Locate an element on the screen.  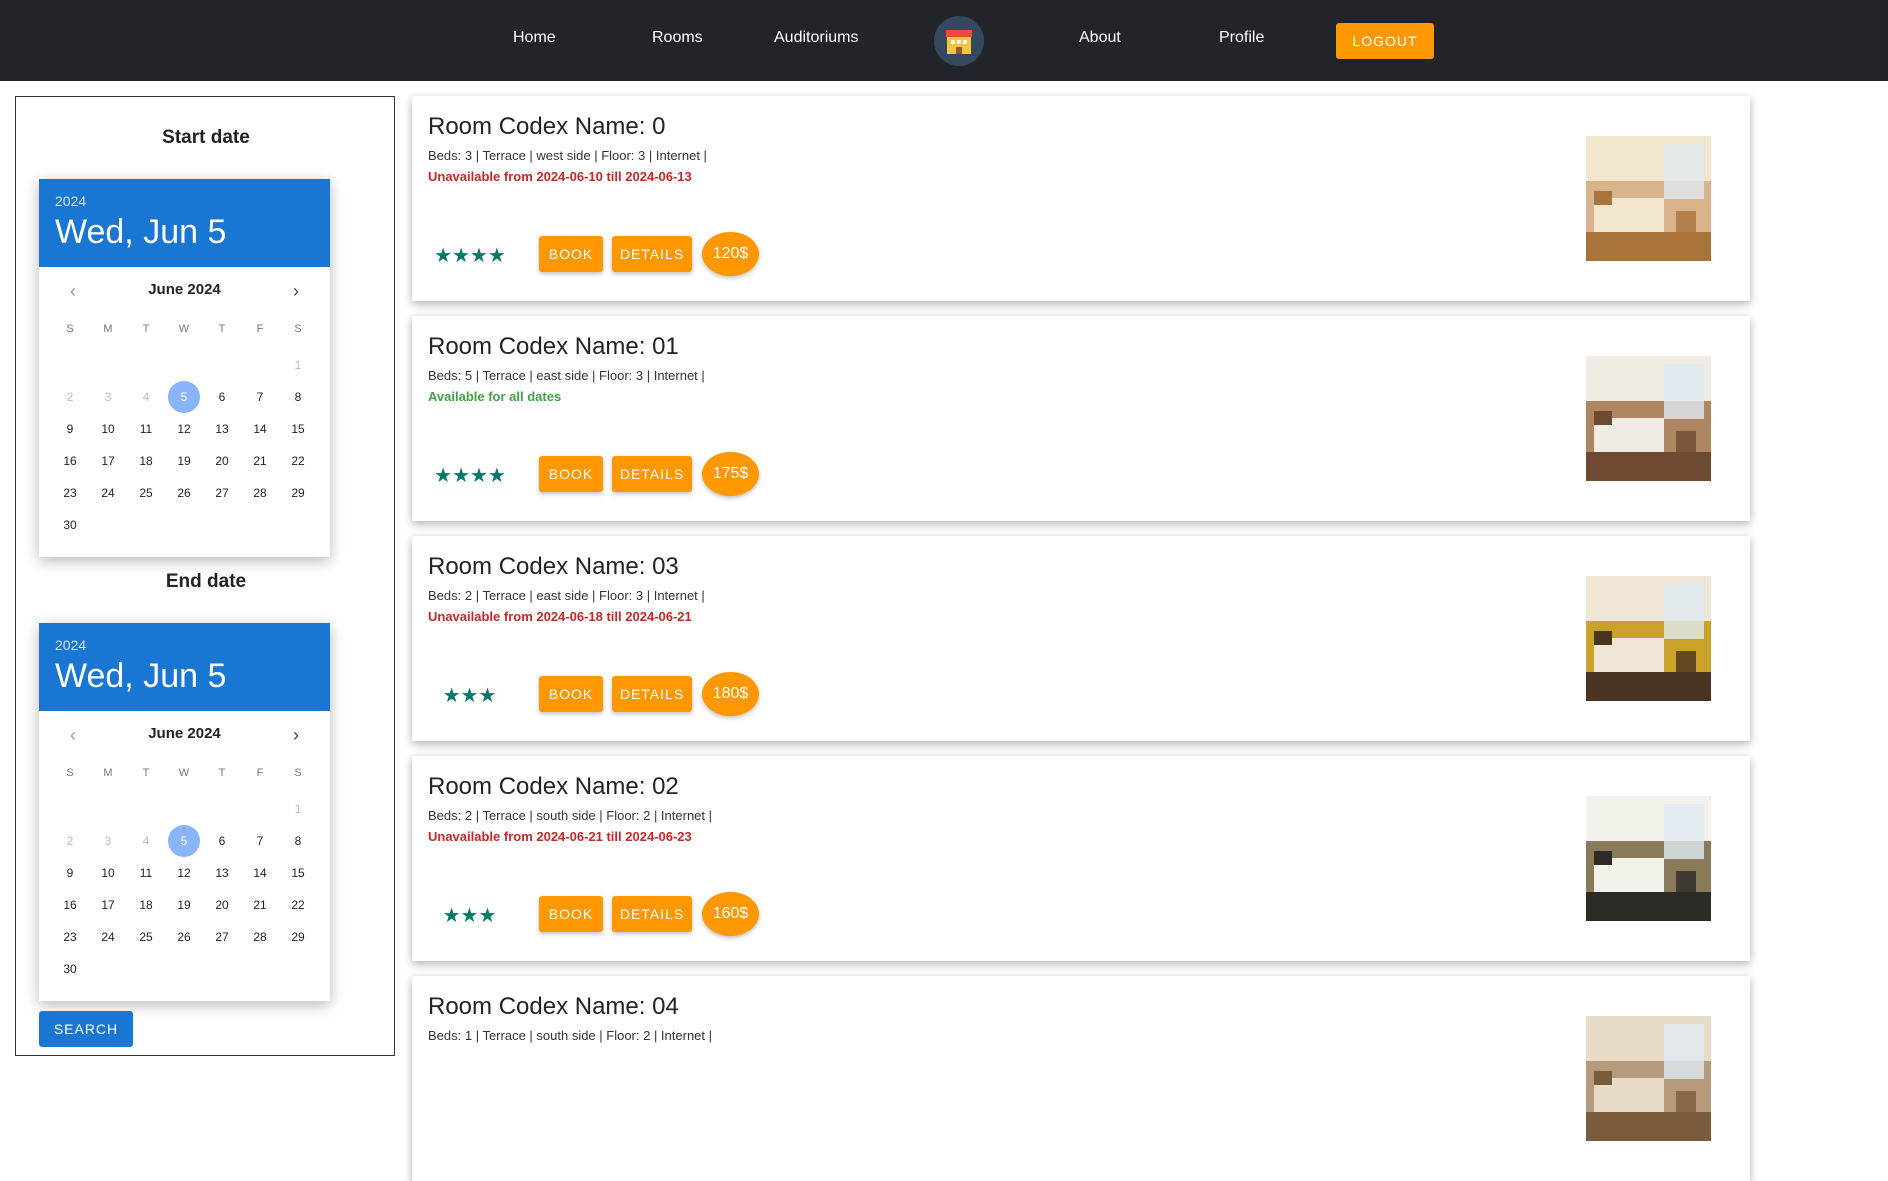
calendar-day: 4 is located at coordinates (146, 841).